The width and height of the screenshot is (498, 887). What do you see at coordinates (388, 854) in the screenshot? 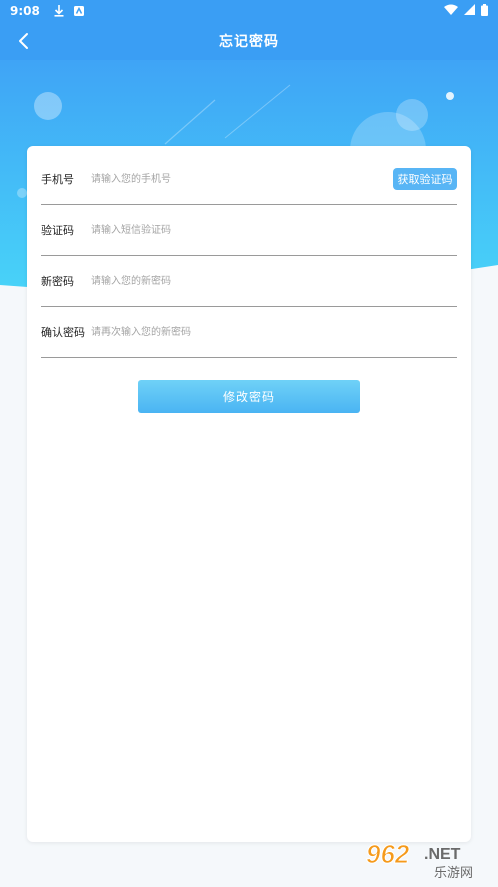
I see `svg-text: 962` at bounding box center [388, 854].